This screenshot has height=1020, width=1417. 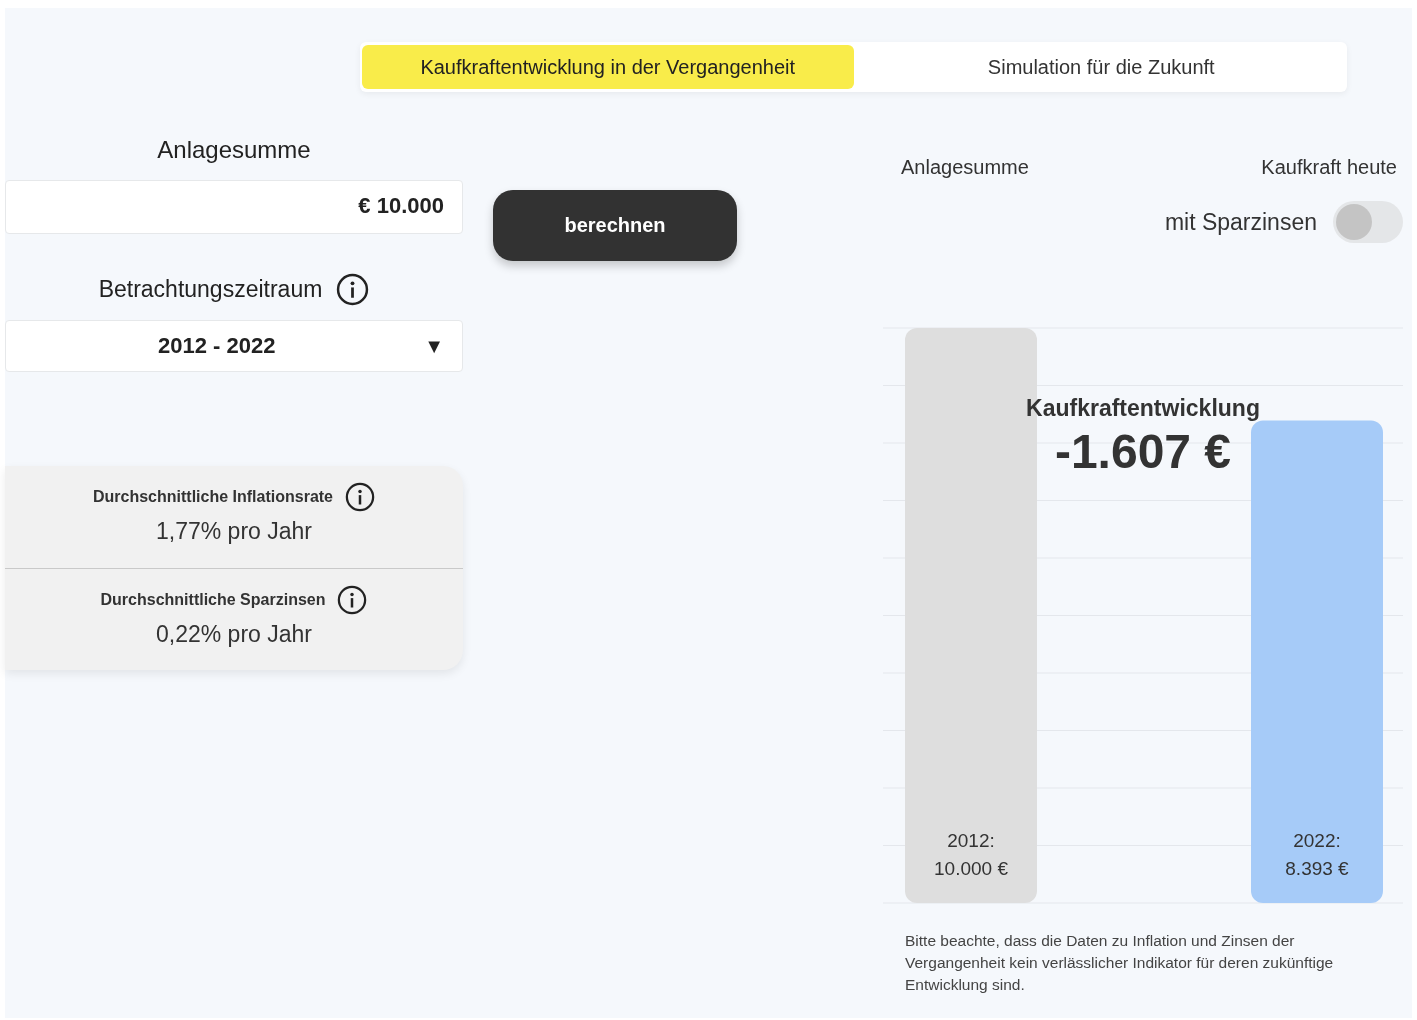 What do you see at coordinates (210, 289) in the screenshot?
I see `field-label: Betrachtungszeitraum` at bounding box center [210, 289].